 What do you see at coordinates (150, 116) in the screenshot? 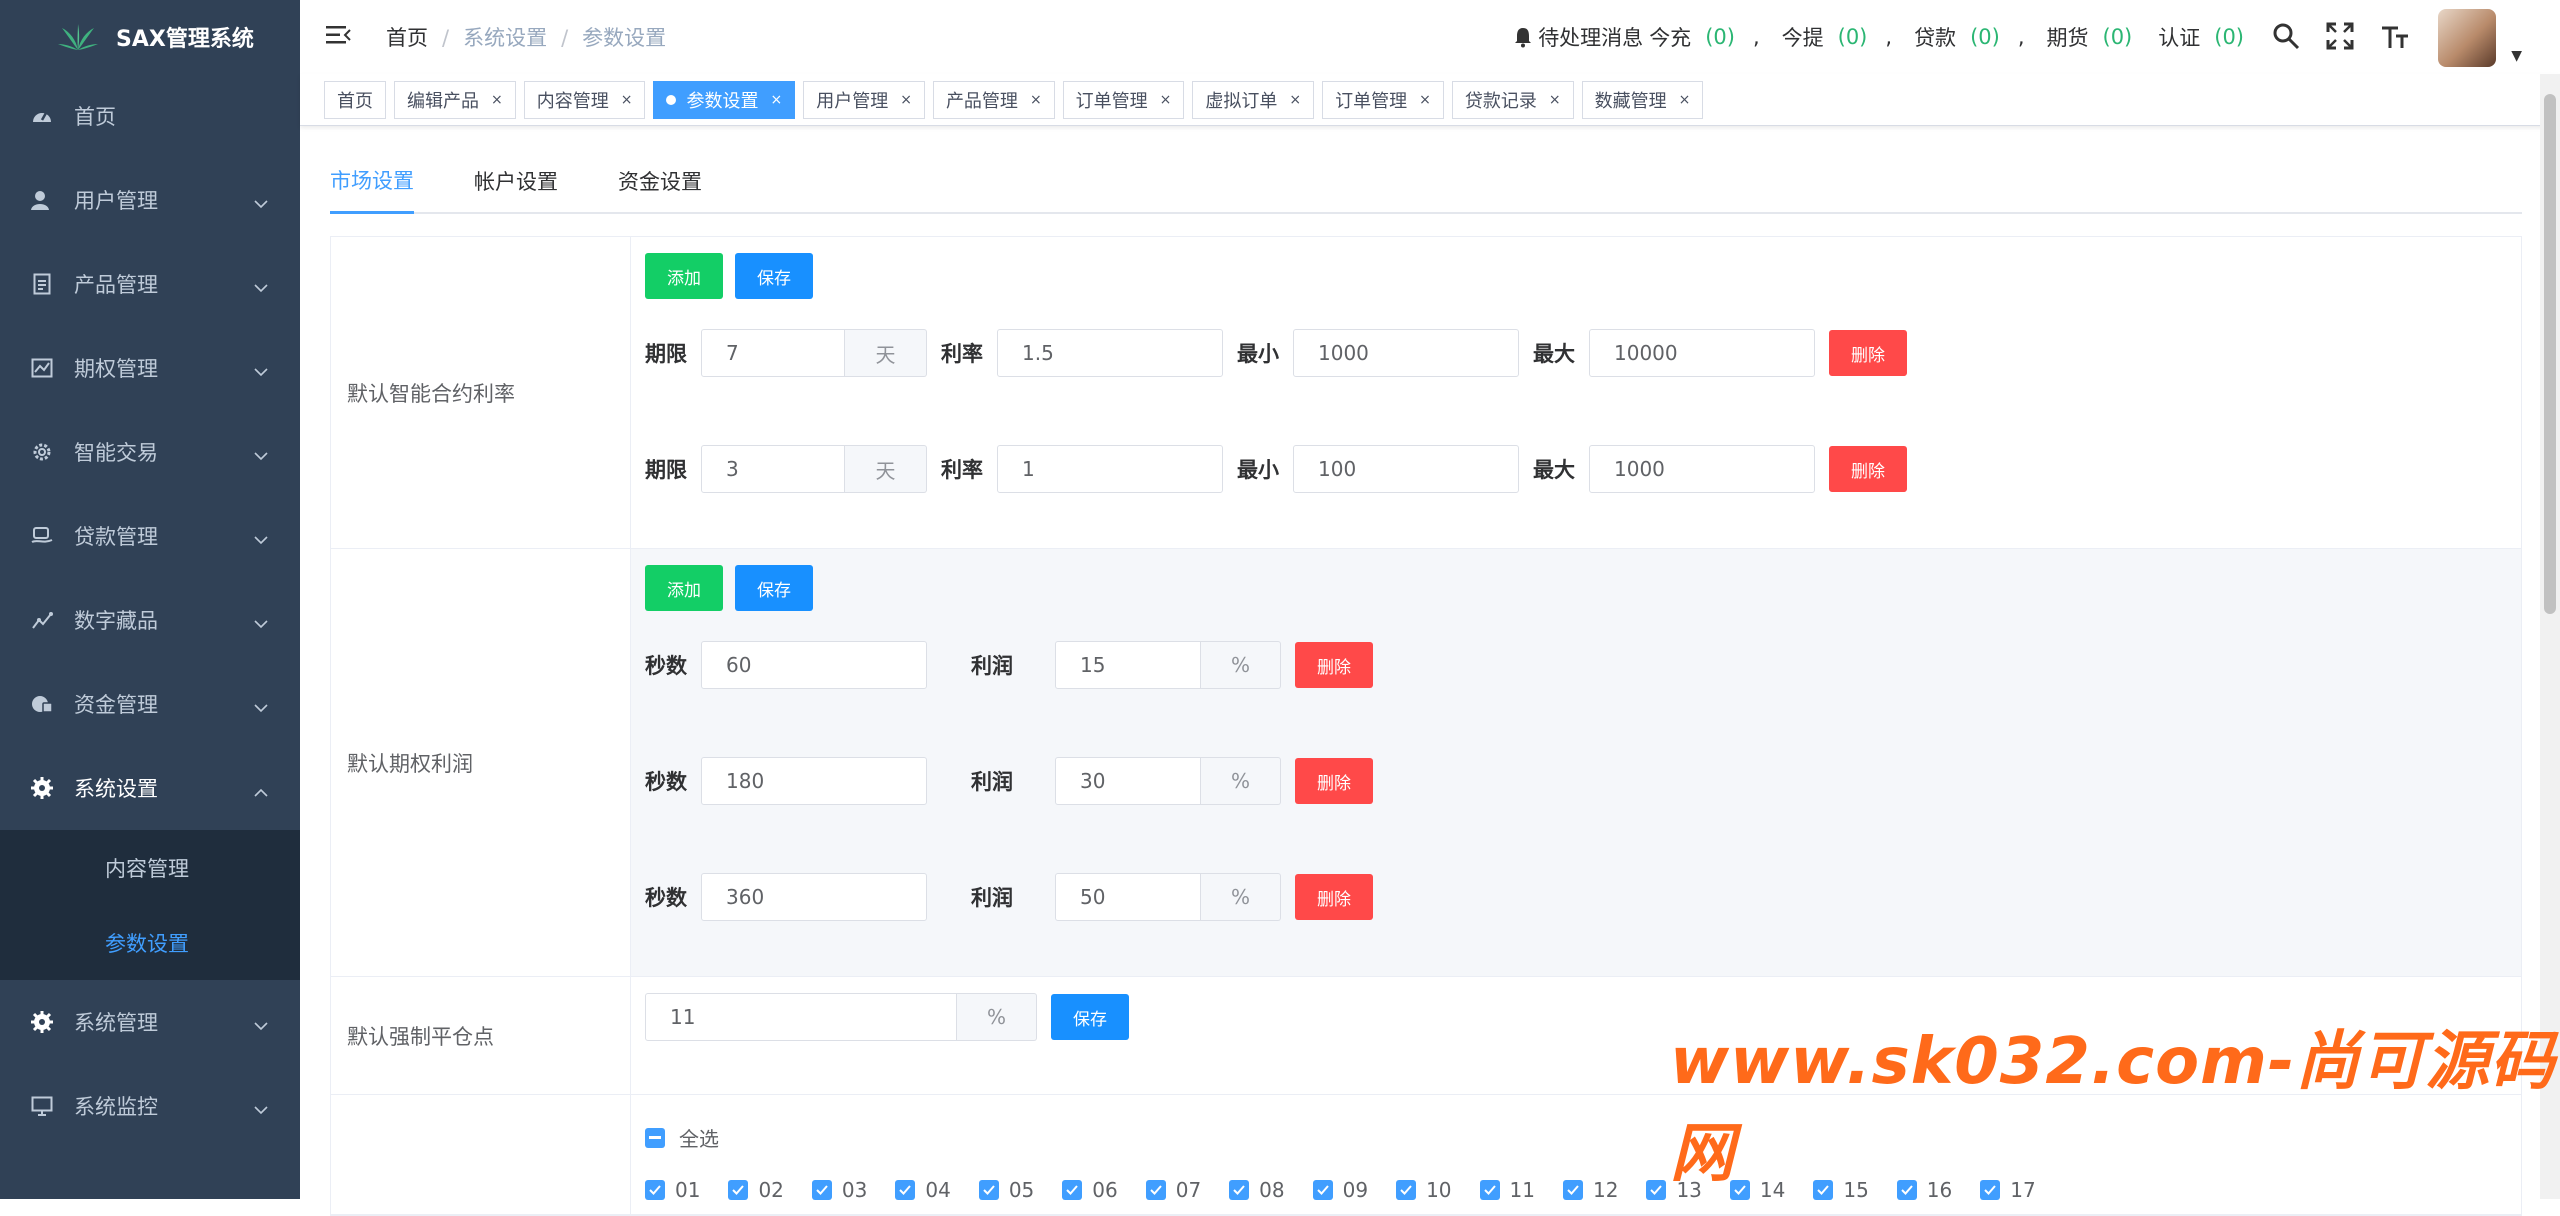
I see `sidebar-item-0: 首页` at bounding box center [150, 116].